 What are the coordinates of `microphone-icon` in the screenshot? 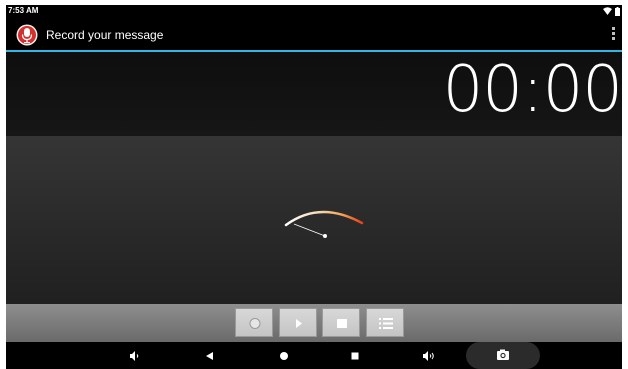 It's located at (27, 35).